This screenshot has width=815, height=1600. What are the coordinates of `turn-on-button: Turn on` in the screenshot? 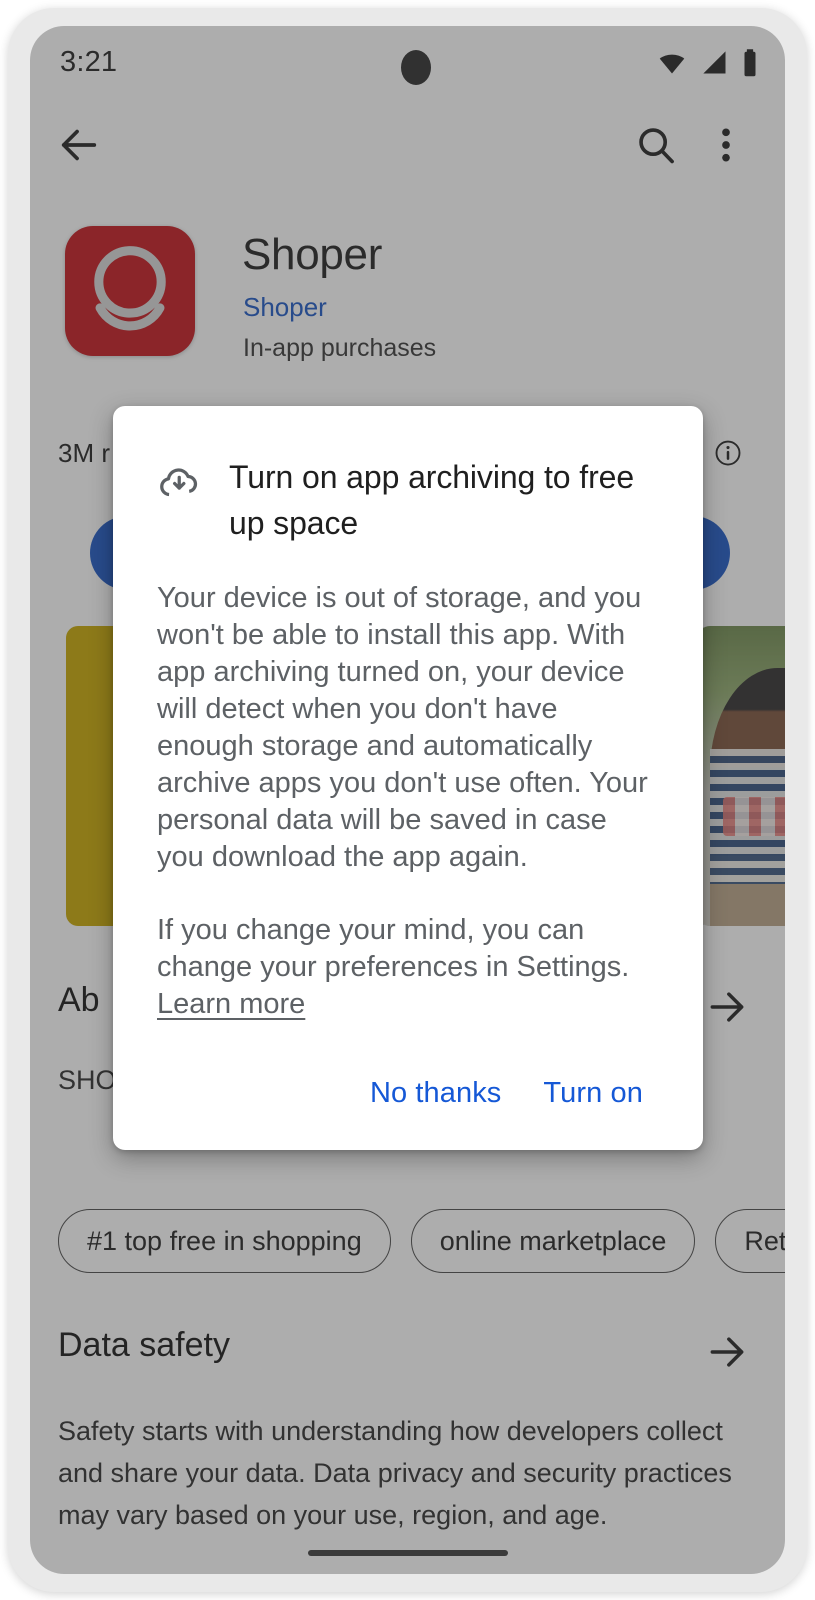 It's located at (593, 1093).